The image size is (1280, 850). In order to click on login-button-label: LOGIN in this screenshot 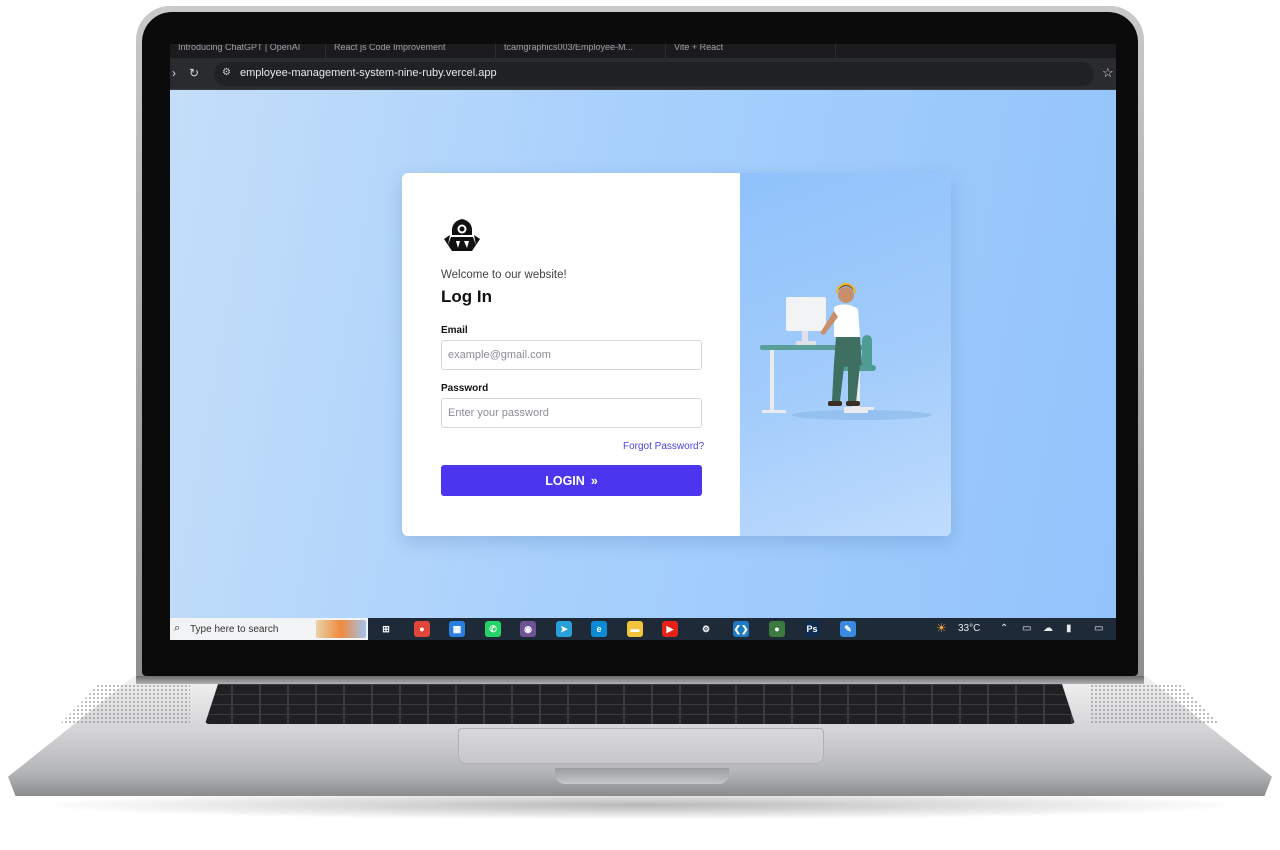, I will do `click(565, 480)`.